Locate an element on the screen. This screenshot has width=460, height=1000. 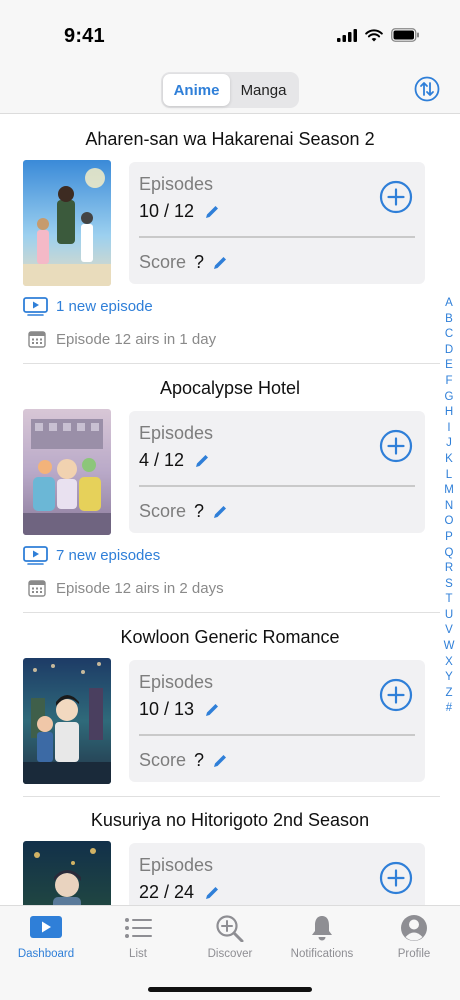
segment-manga: Manga is located at coordinates (263, 90).